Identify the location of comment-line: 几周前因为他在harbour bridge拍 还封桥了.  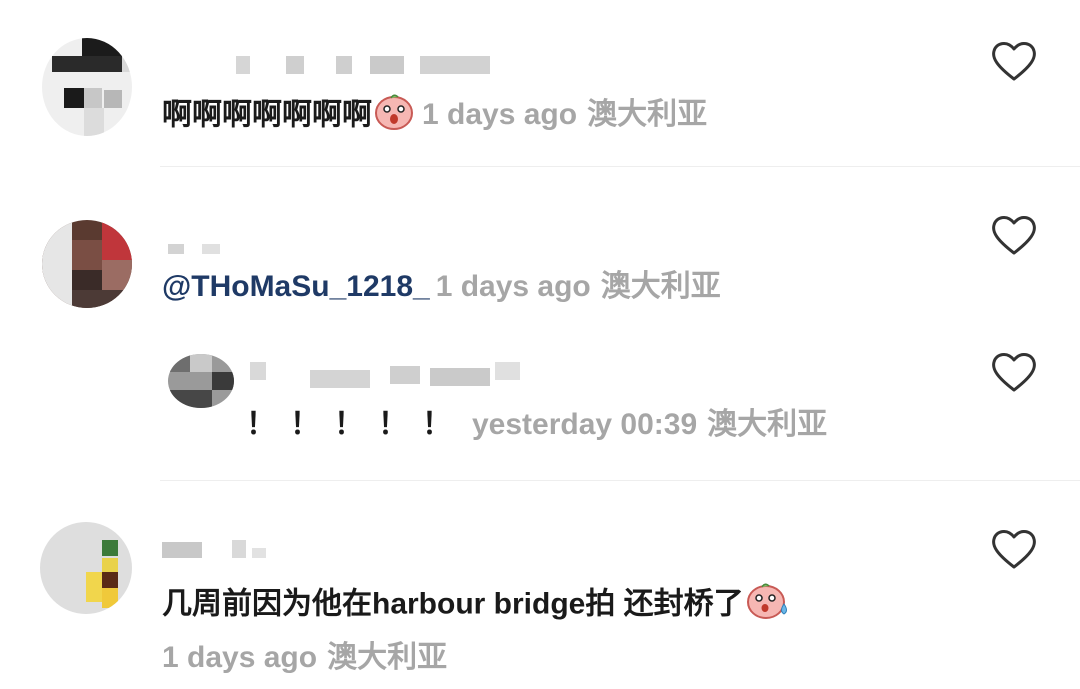
(477, 605).